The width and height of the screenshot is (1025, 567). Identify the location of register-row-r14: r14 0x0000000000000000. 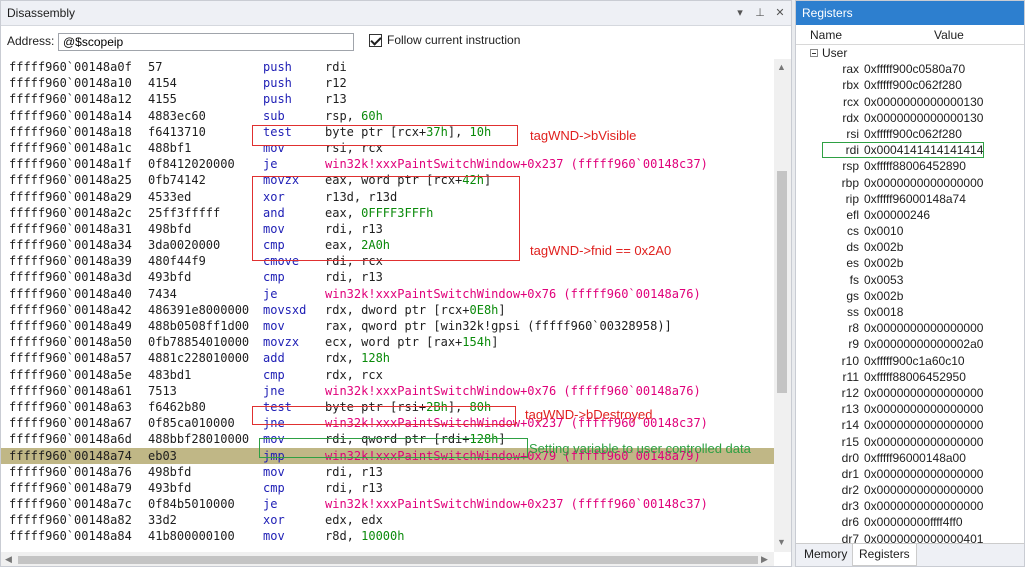
(910, 425).